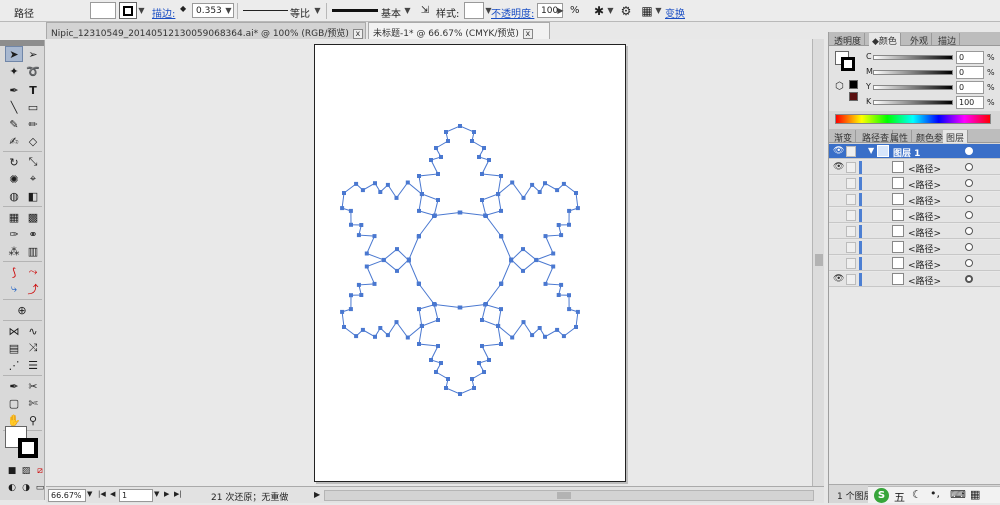  I want to click on blob-brush-tool-icon: ✍, so click(14, 141).